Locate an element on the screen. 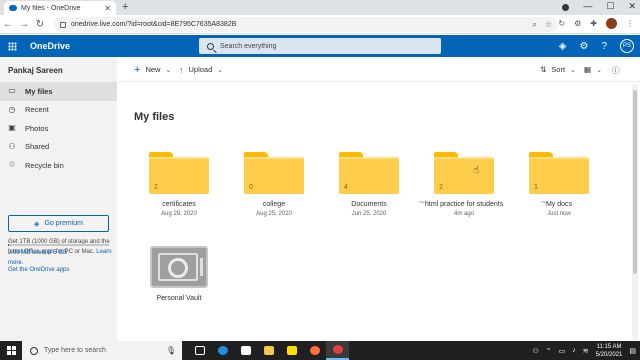 Image resolution: width=640 pixels, height=360 pixels. personal-vault-tile: Personal Vault is located at coordinates (179, 274).